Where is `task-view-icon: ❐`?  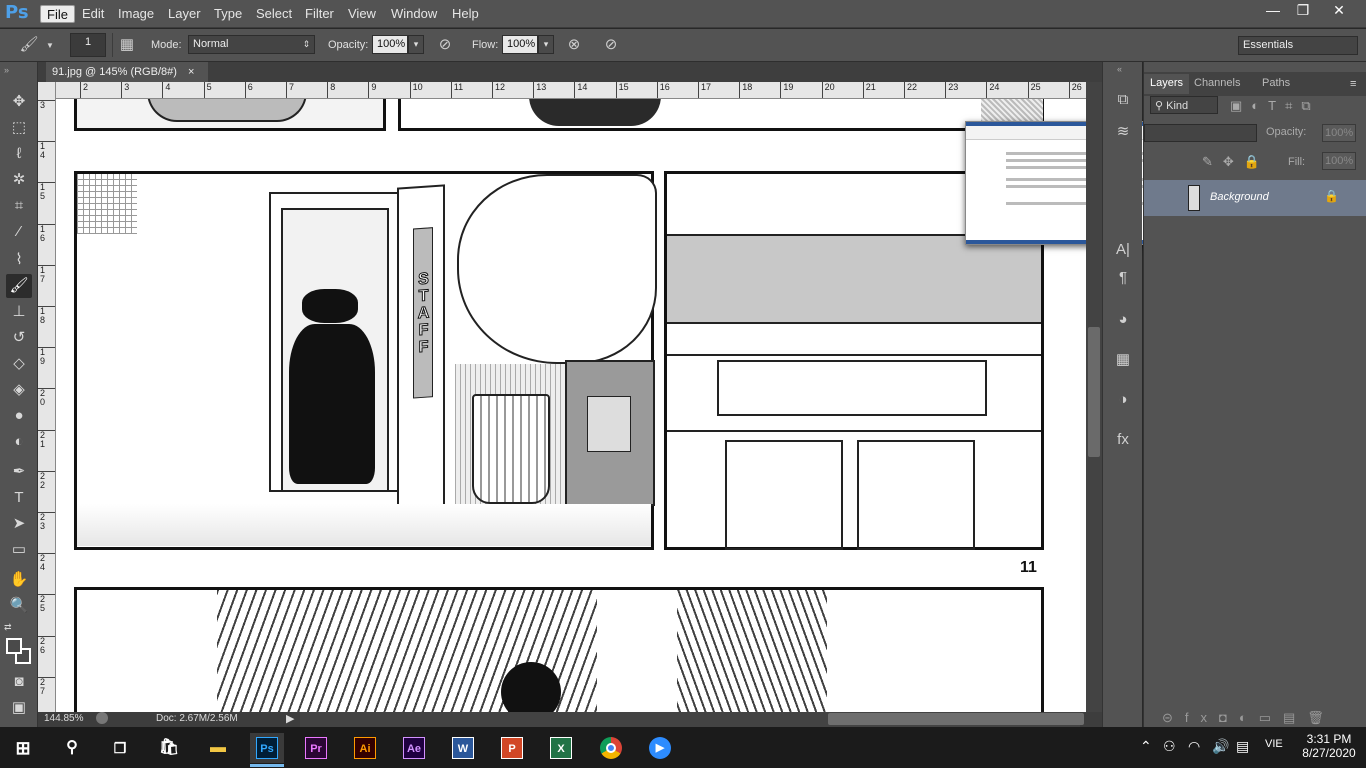
task-view-icon: ❐ is located at coordinates (120, 748).